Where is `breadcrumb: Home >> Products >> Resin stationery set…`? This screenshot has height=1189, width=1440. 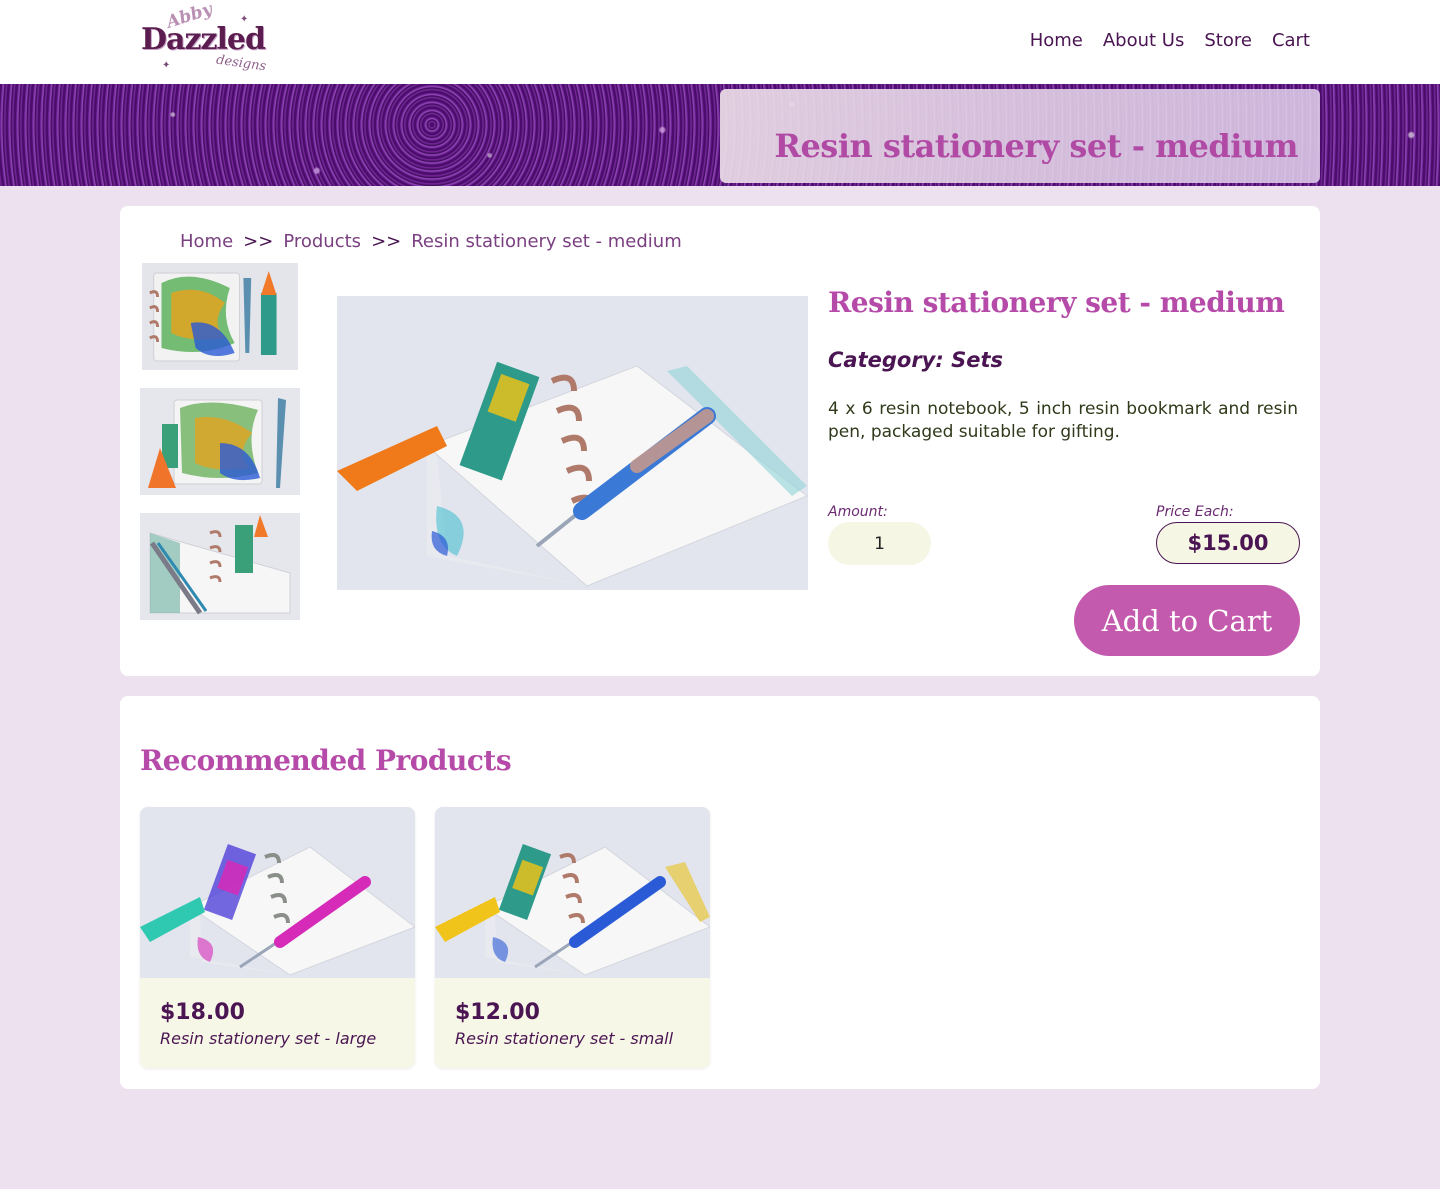
breadcrumb: Home >> Products >> Resin stationery set… is located at coordinates (431, 241).